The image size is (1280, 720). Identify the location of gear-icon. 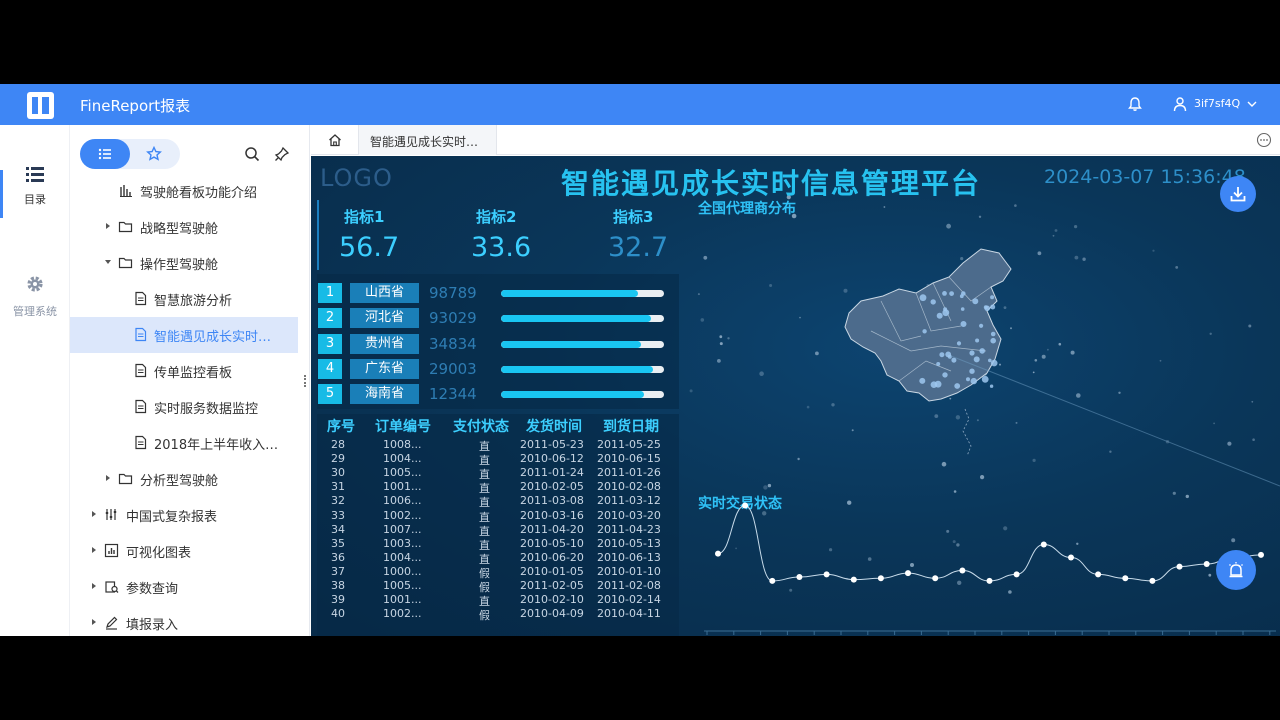
(35, 284).